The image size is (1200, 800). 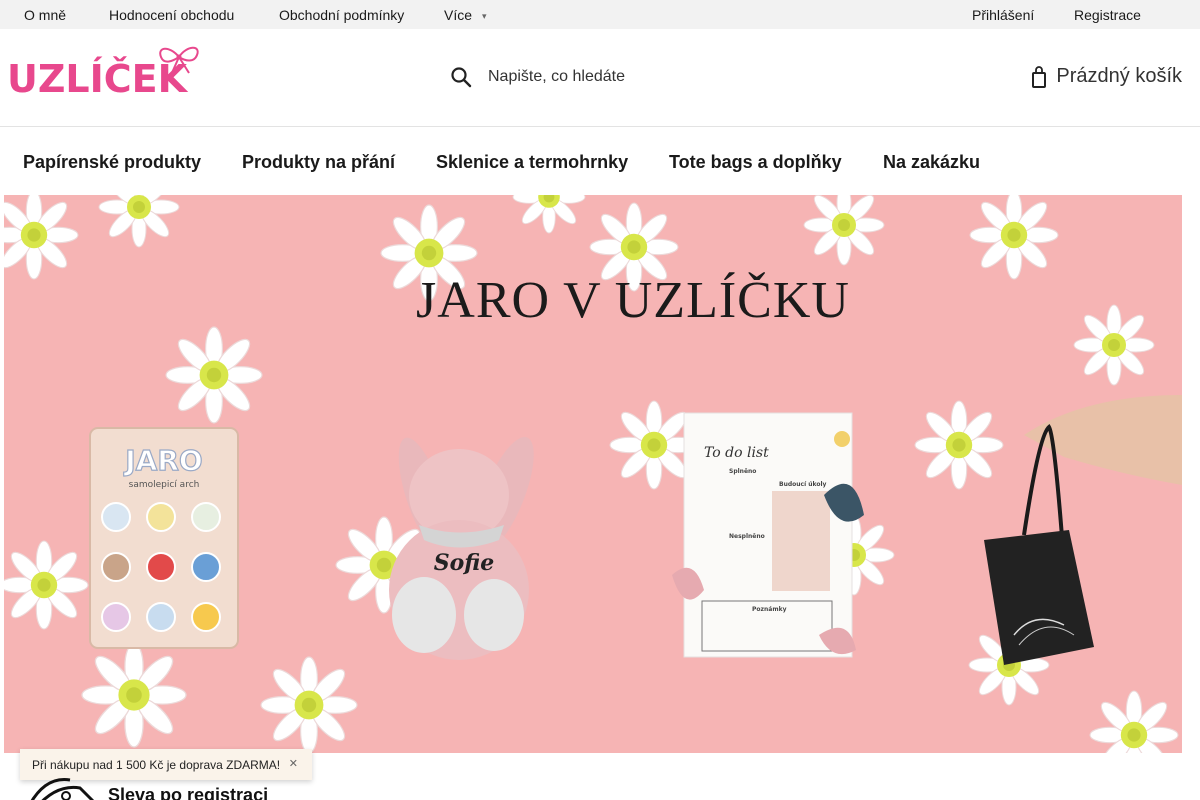 What do you see at coordinates (803, 484) in the screenshot?
I see `svg-text: Budoucí úkoly` at bounding box center [803, 484].